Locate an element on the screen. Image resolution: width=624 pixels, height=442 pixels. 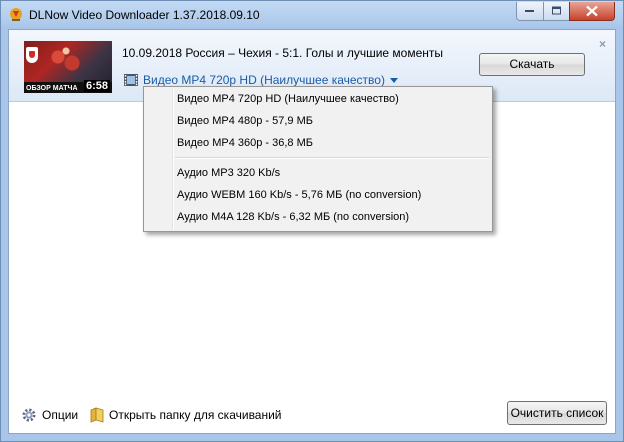
window-title: DLNow Video Downloader 1.37.2018.09.10 is located at coordinates (144, 15).